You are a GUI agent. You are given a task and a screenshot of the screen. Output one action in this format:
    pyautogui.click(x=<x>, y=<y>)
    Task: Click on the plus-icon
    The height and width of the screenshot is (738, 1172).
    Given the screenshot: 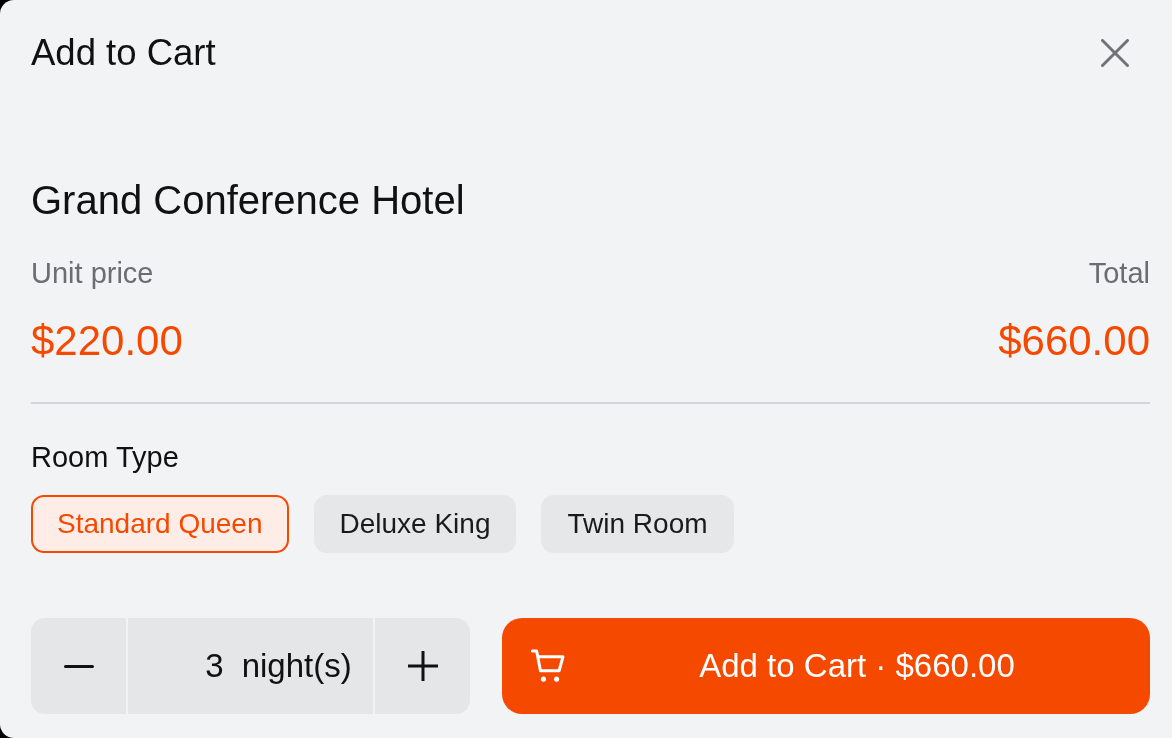 What is the action you would take?
    pyautogui.click(x=422, y=666)
    